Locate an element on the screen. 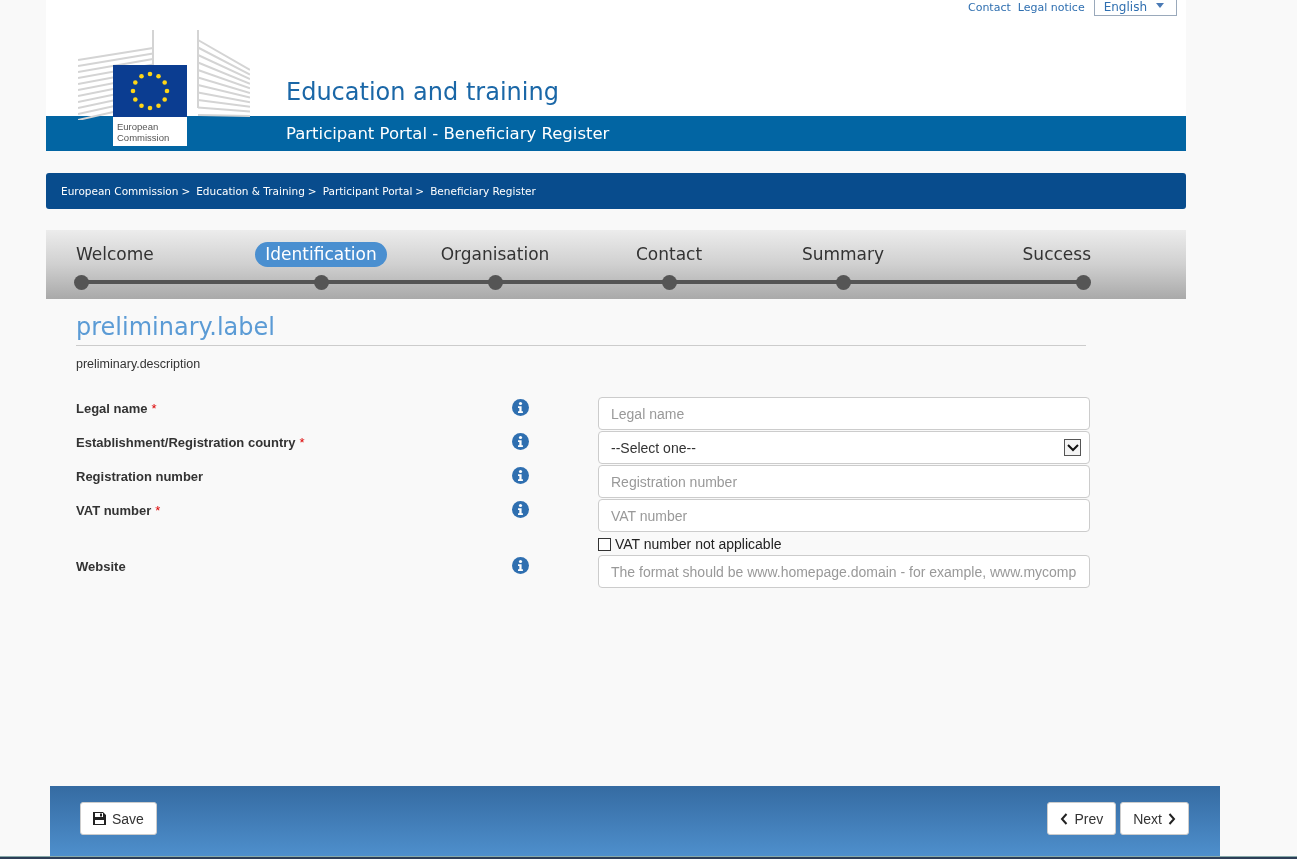  header-link: Contact is located at coordinates (989, 7).